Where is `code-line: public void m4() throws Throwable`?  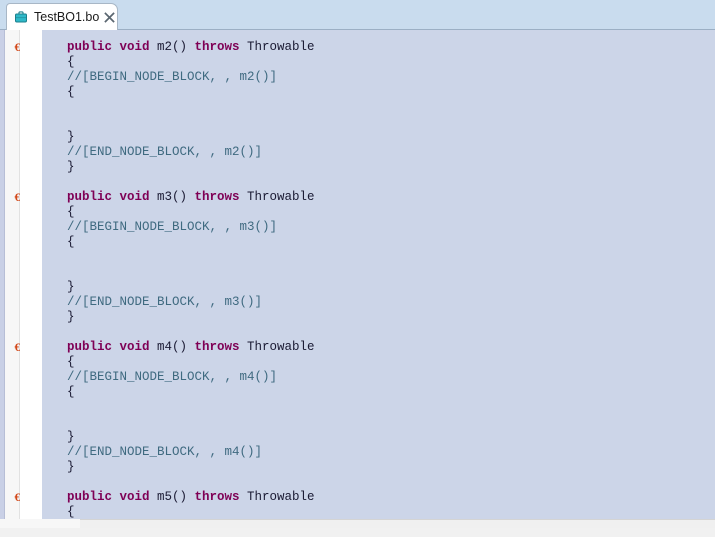 code-line: public void m4() throws Throwable is located at coordinates (178, 347).